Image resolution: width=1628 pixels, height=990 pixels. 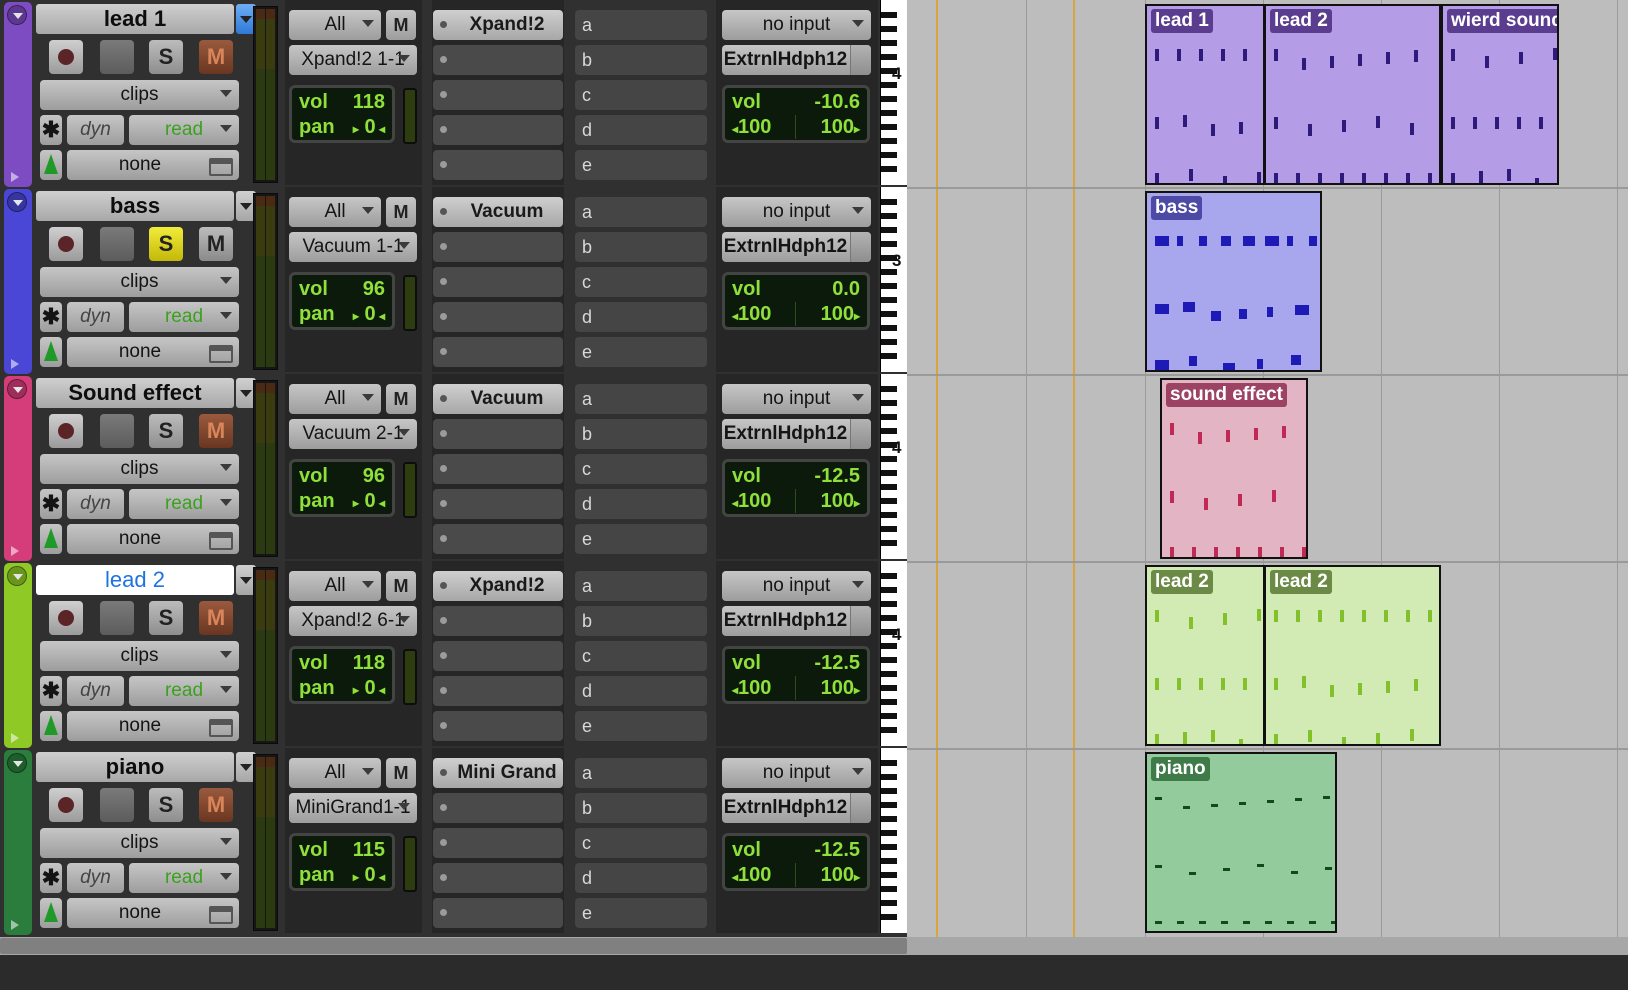 What do you see at coordinates (1241, 842) in the screenshot?
I see `midi-clip: piano` at bounding box center [1241, 842].